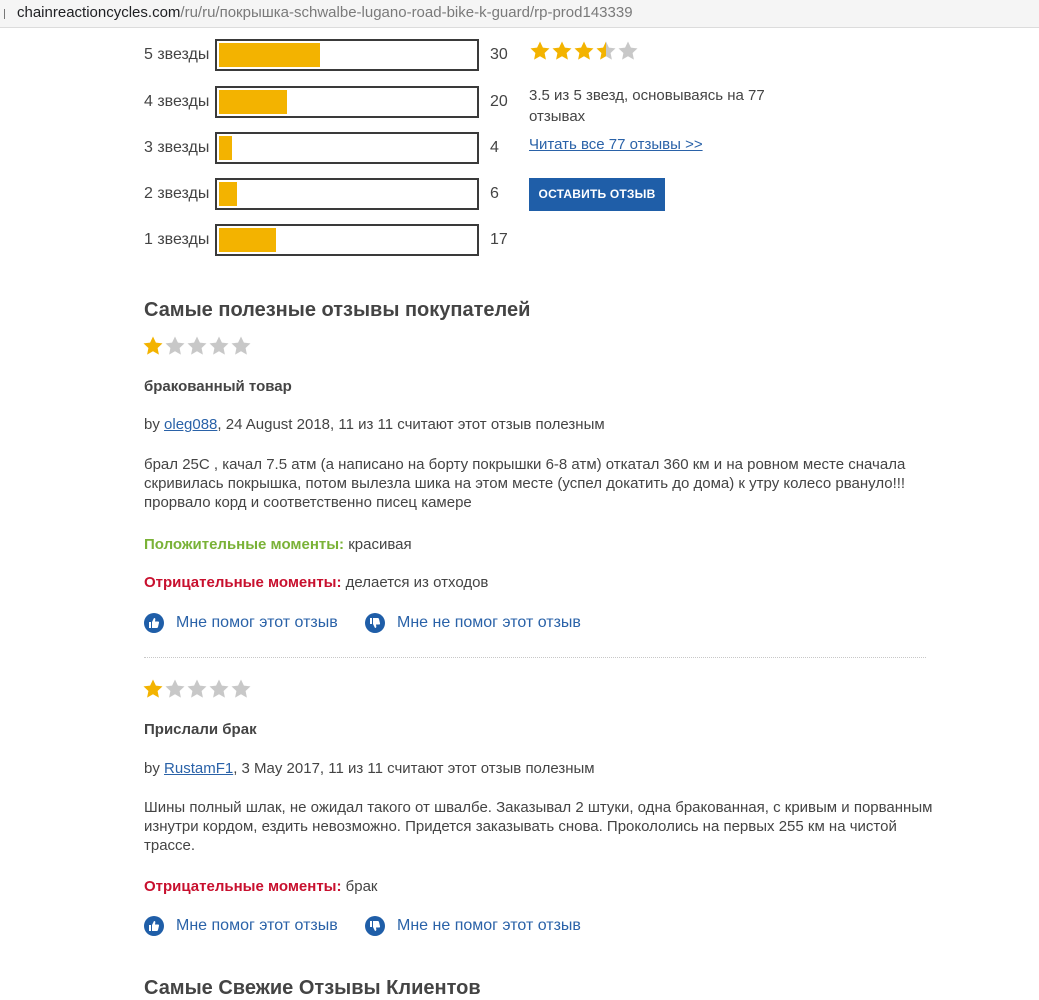 The width and height of the screenshot is (1039, 1000). I want to click on histogram-count: 30, so click(499, 54).